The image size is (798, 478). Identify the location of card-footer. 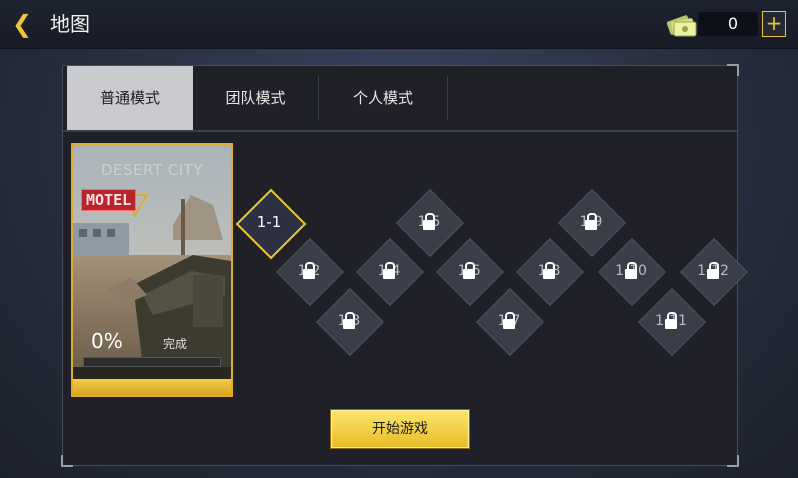
(152, 387).